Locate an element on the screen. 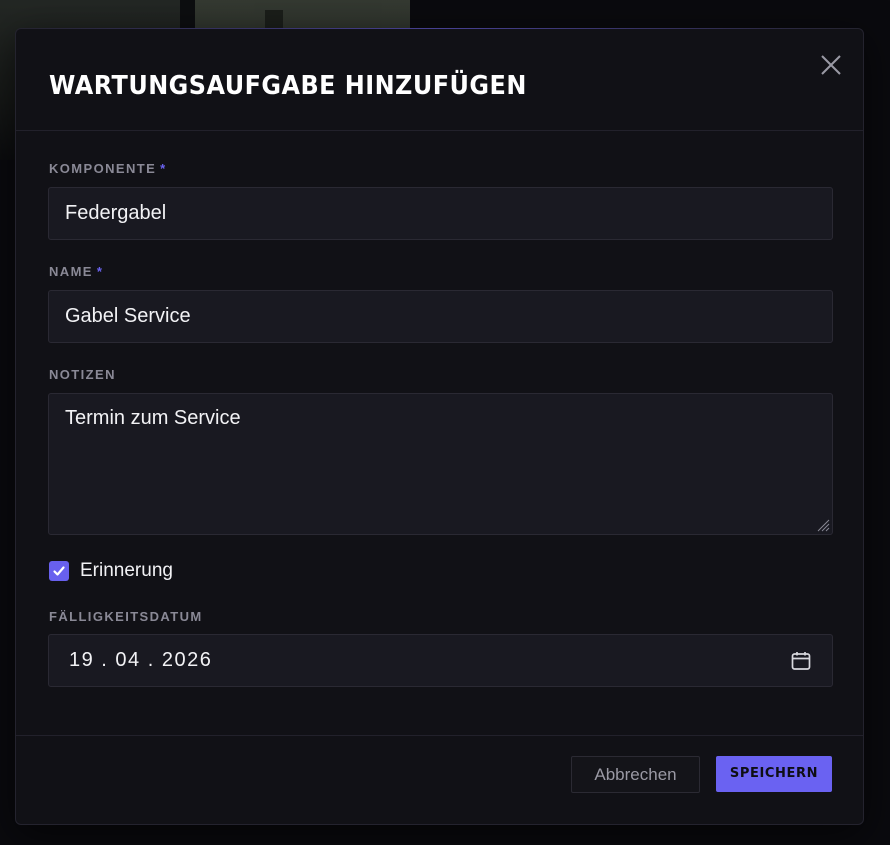 The image size is (890, 845). reminder-checkbox is located at coordinates (59, 571).